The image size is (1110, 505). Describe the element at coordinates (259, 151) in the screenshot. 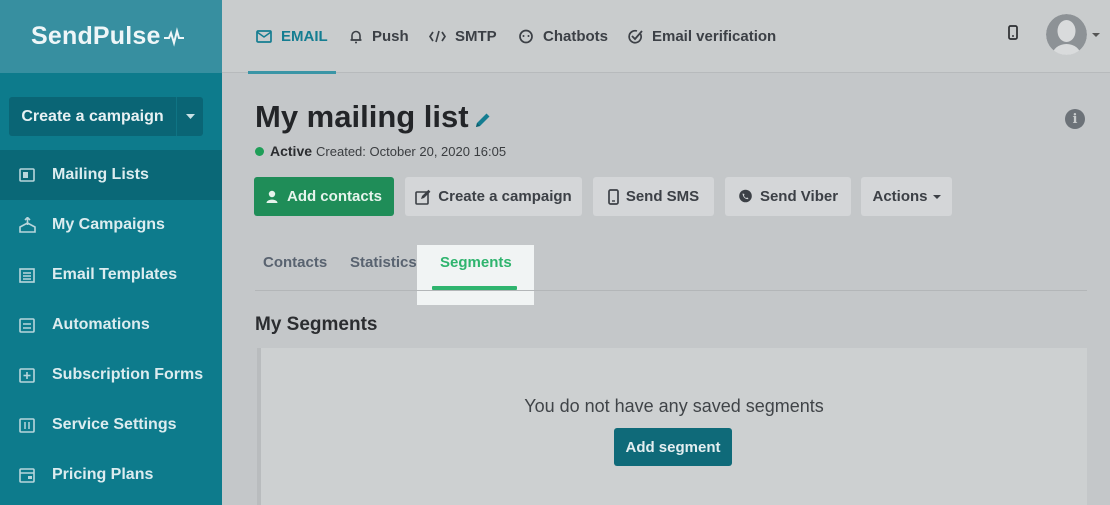

I see `status-dot` at that location.